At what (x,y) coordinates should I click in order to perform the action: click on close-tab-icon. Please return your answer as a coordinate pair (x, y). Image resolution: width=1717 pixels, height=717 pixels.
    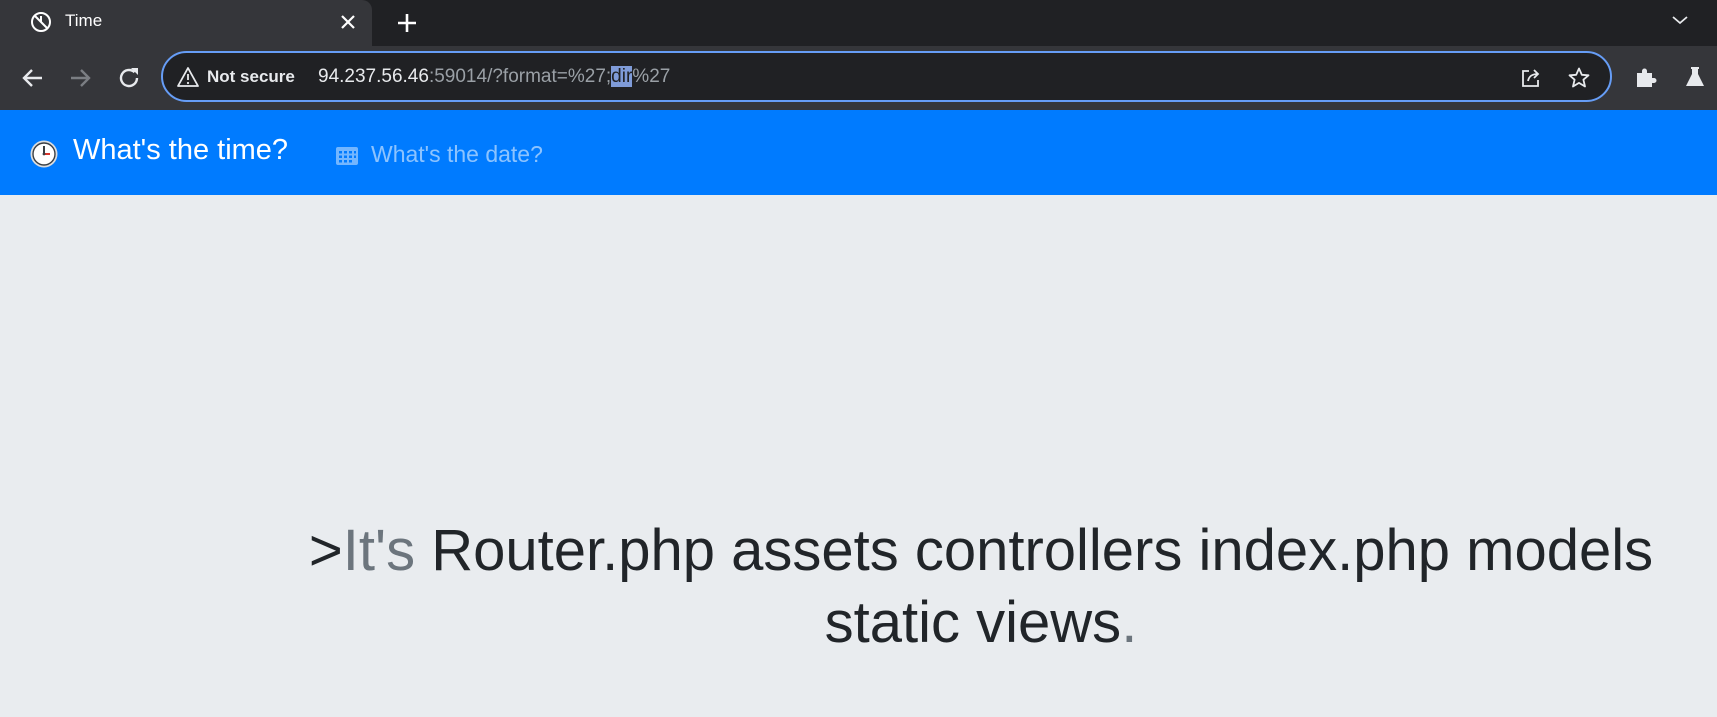
    Looking at the image, I should click on (348, 22).